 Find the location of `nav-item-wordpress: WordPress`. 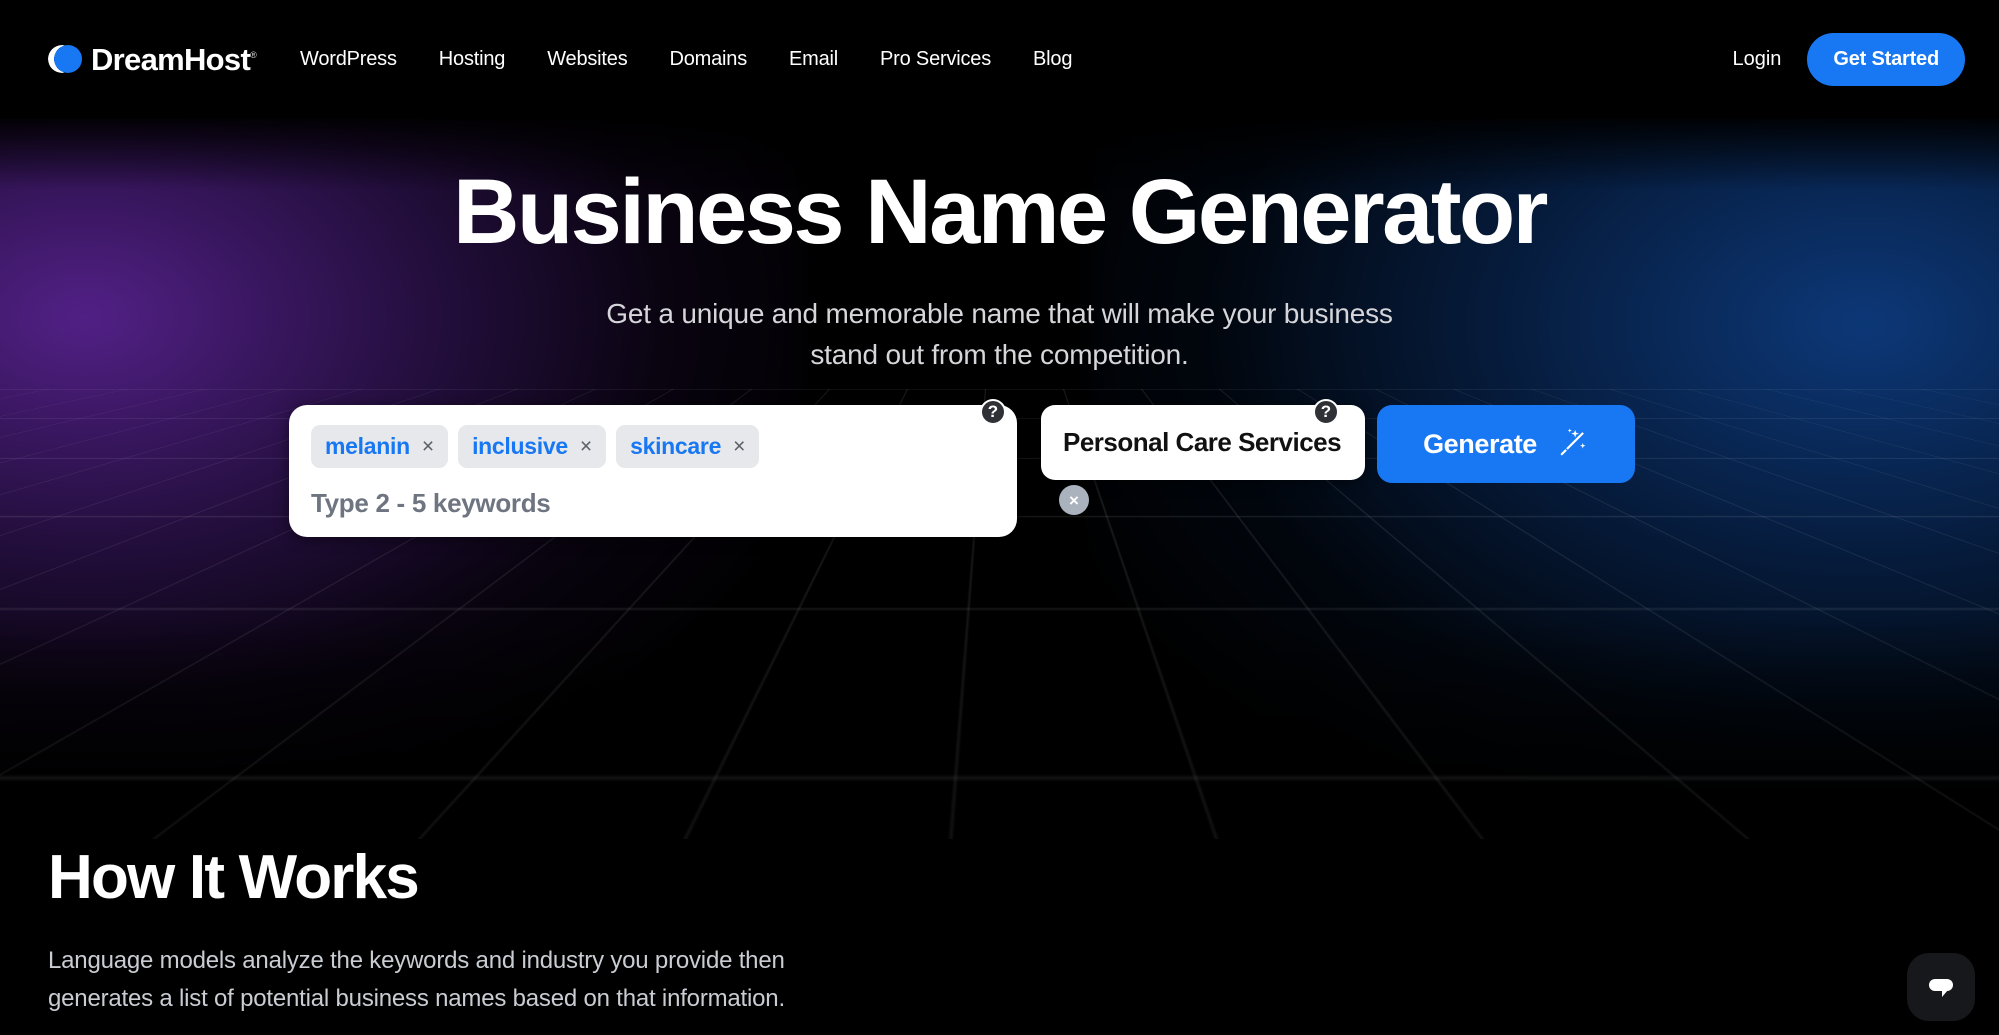

nav-item-wordpress: WordPress is located at coordinates (348, 59).